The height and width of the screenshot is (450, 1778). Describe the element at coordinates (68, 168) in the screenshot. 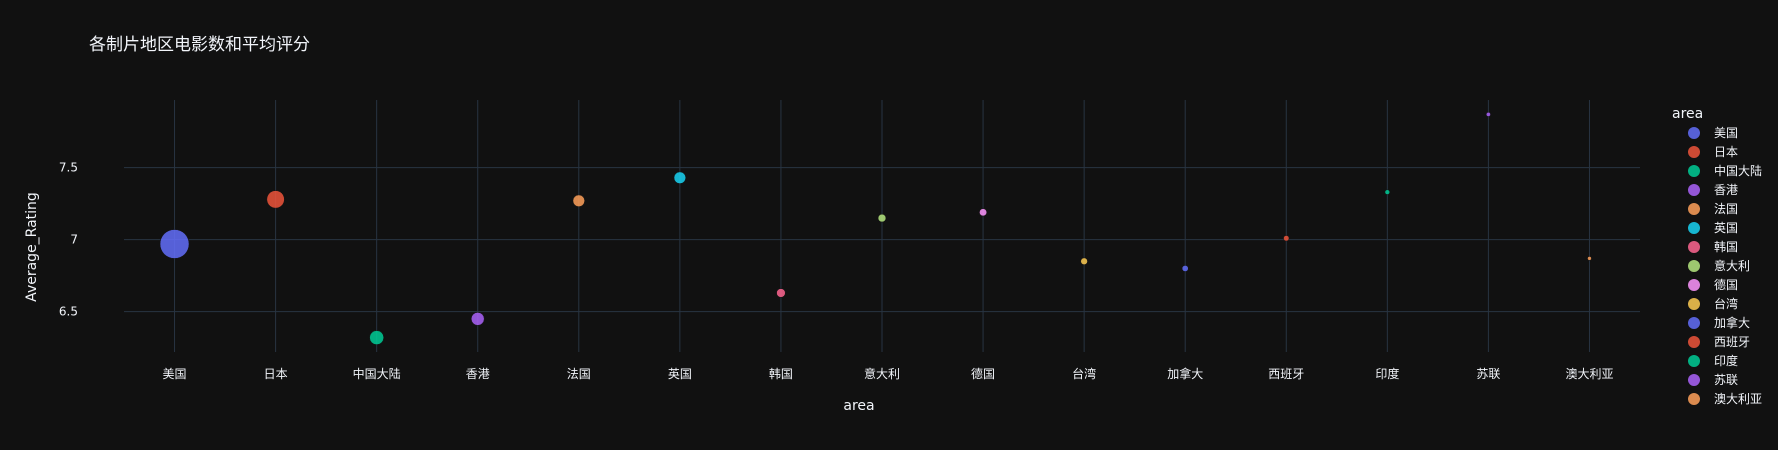

I see `y-tick-label: 7.5` at that location.